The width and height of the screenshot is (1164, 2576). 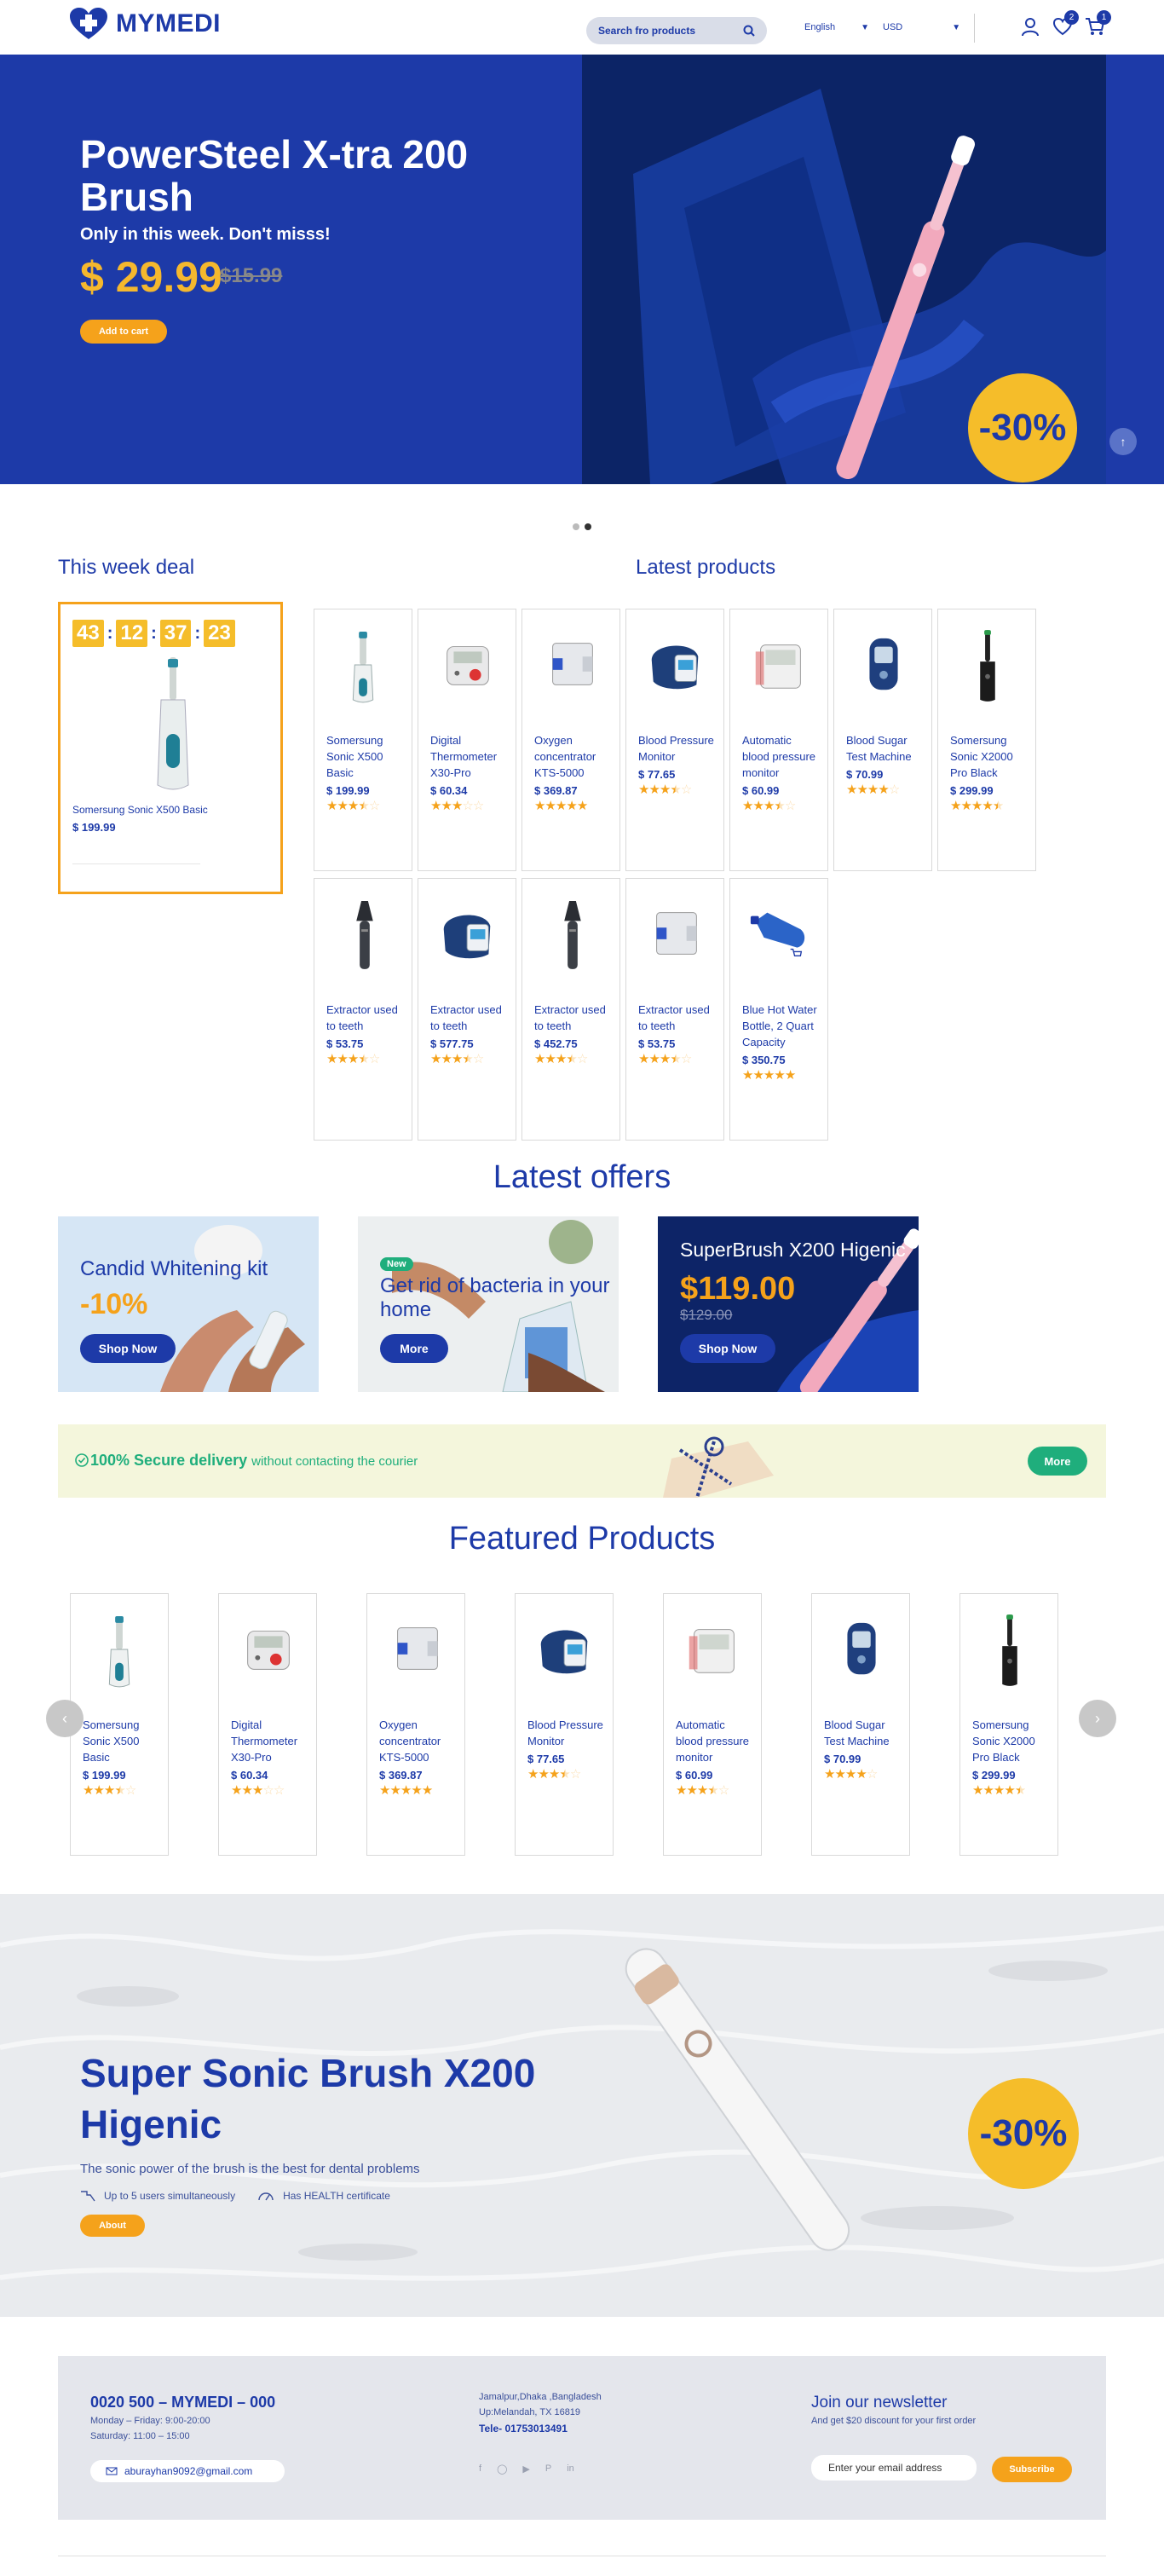 I want to click on youtube-icon: ▶, so click(x=525, y=2469).